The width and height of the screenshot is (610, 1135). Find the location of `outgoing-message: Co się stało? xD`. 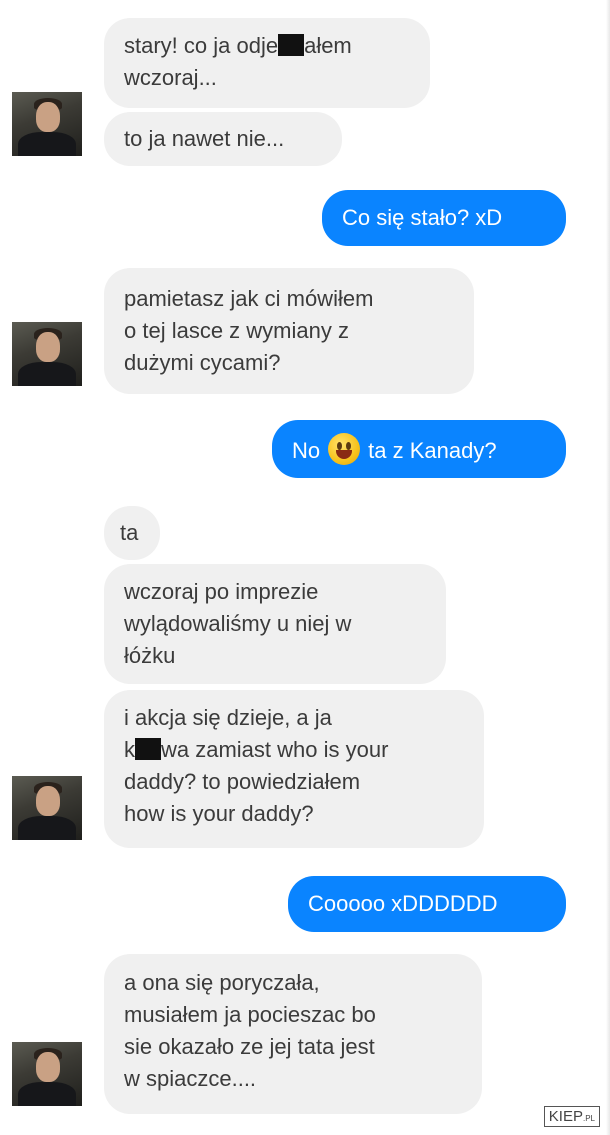

outgoing-message: Co się stało? xD is located at coordinates (444, 218).